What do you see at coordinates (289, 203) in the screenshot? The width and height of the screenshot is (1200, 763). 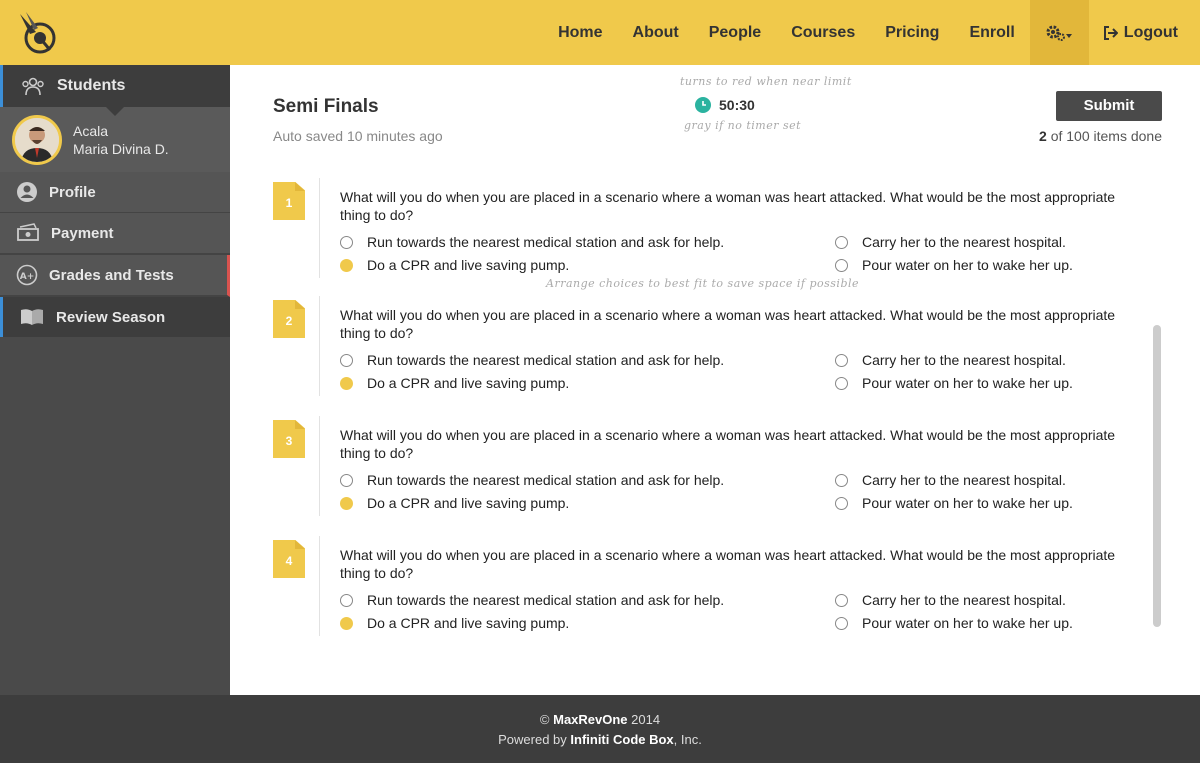 I see `question-number: 1` at bounding box center [289, 203].